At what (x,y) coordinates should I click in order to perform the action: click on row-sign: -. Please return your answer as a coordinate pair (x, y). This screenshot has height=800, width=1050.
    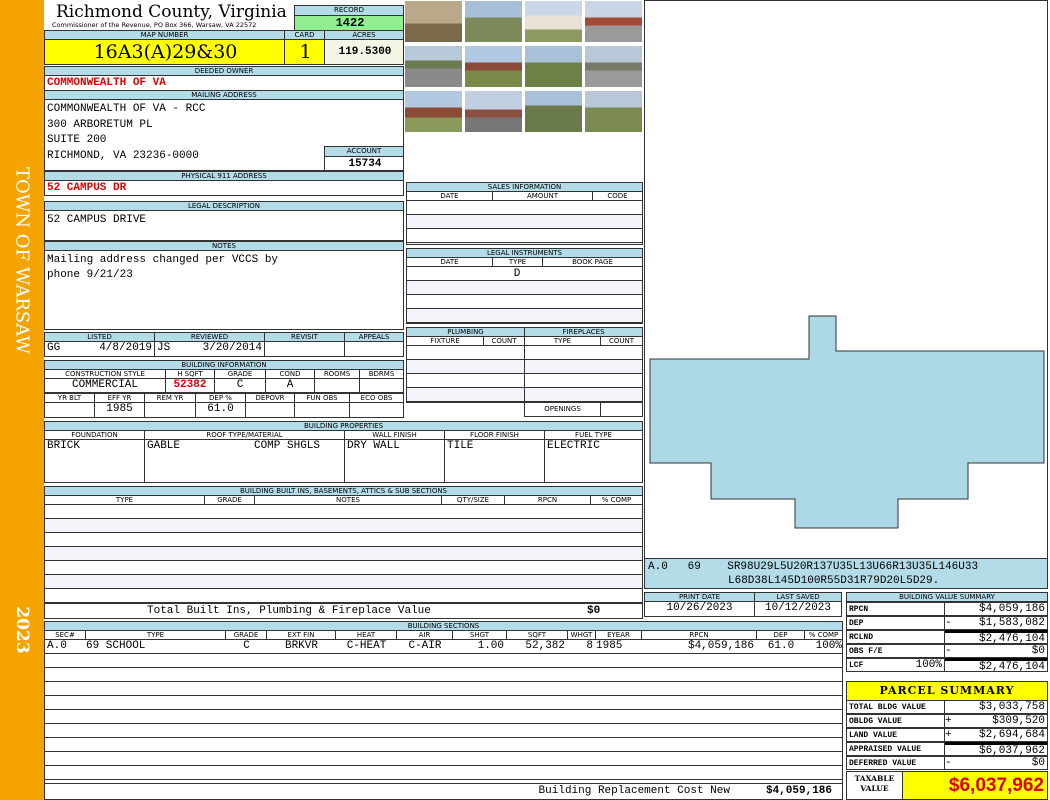
    Looking at the image, I should click on (948, 763).